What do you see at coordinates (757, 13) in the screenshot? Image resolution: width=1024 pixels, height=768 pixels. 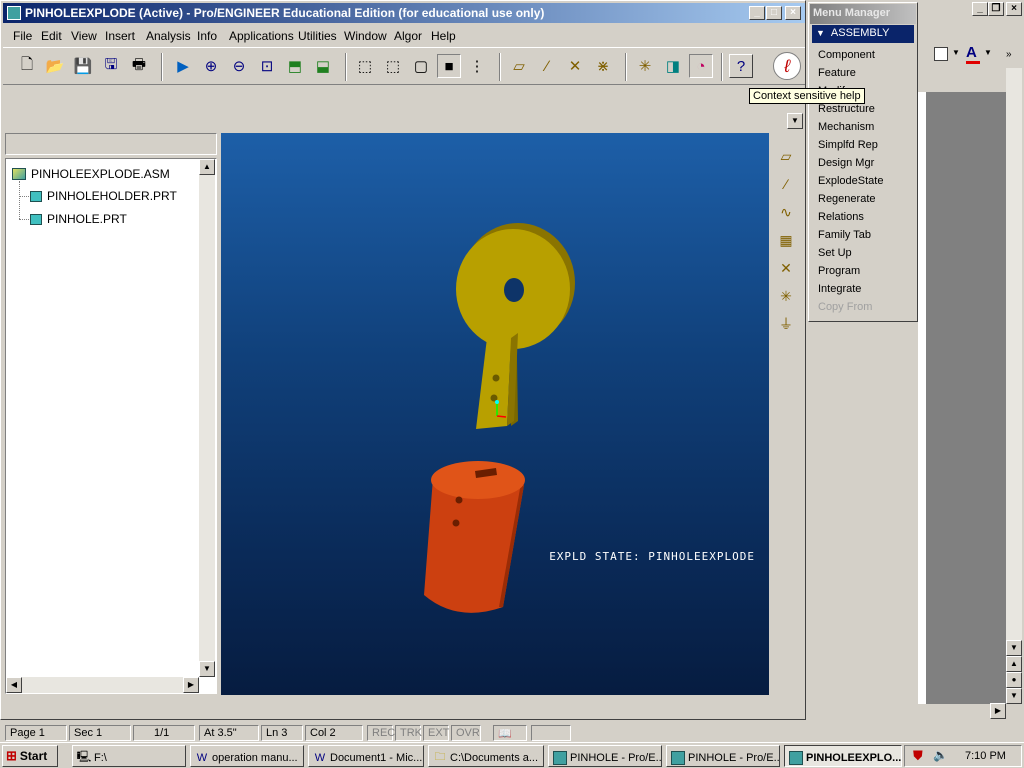 I see `minimize-button: _` at bounding box center [757, 13].